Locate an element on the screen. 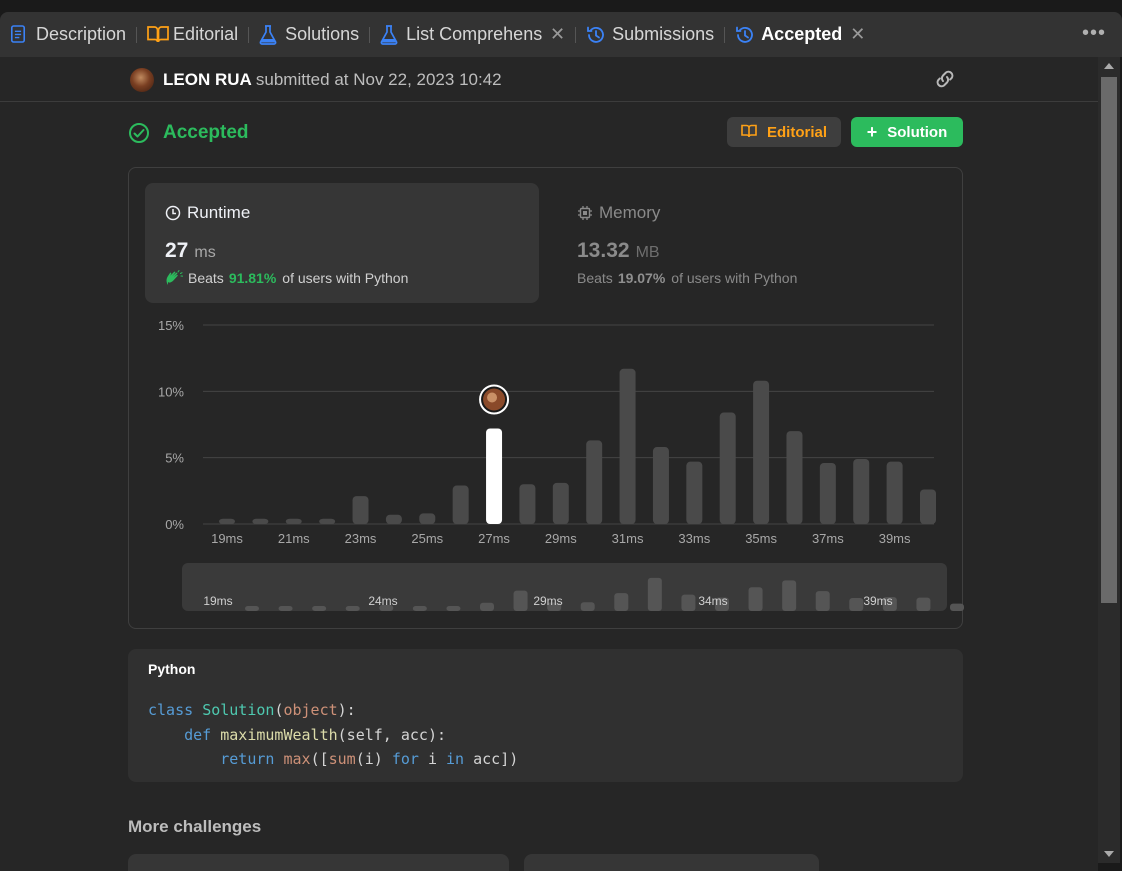 The height and width of the screenshot is (871, 1122). solution-button-label: Solution is located at coordinates (917, 132).